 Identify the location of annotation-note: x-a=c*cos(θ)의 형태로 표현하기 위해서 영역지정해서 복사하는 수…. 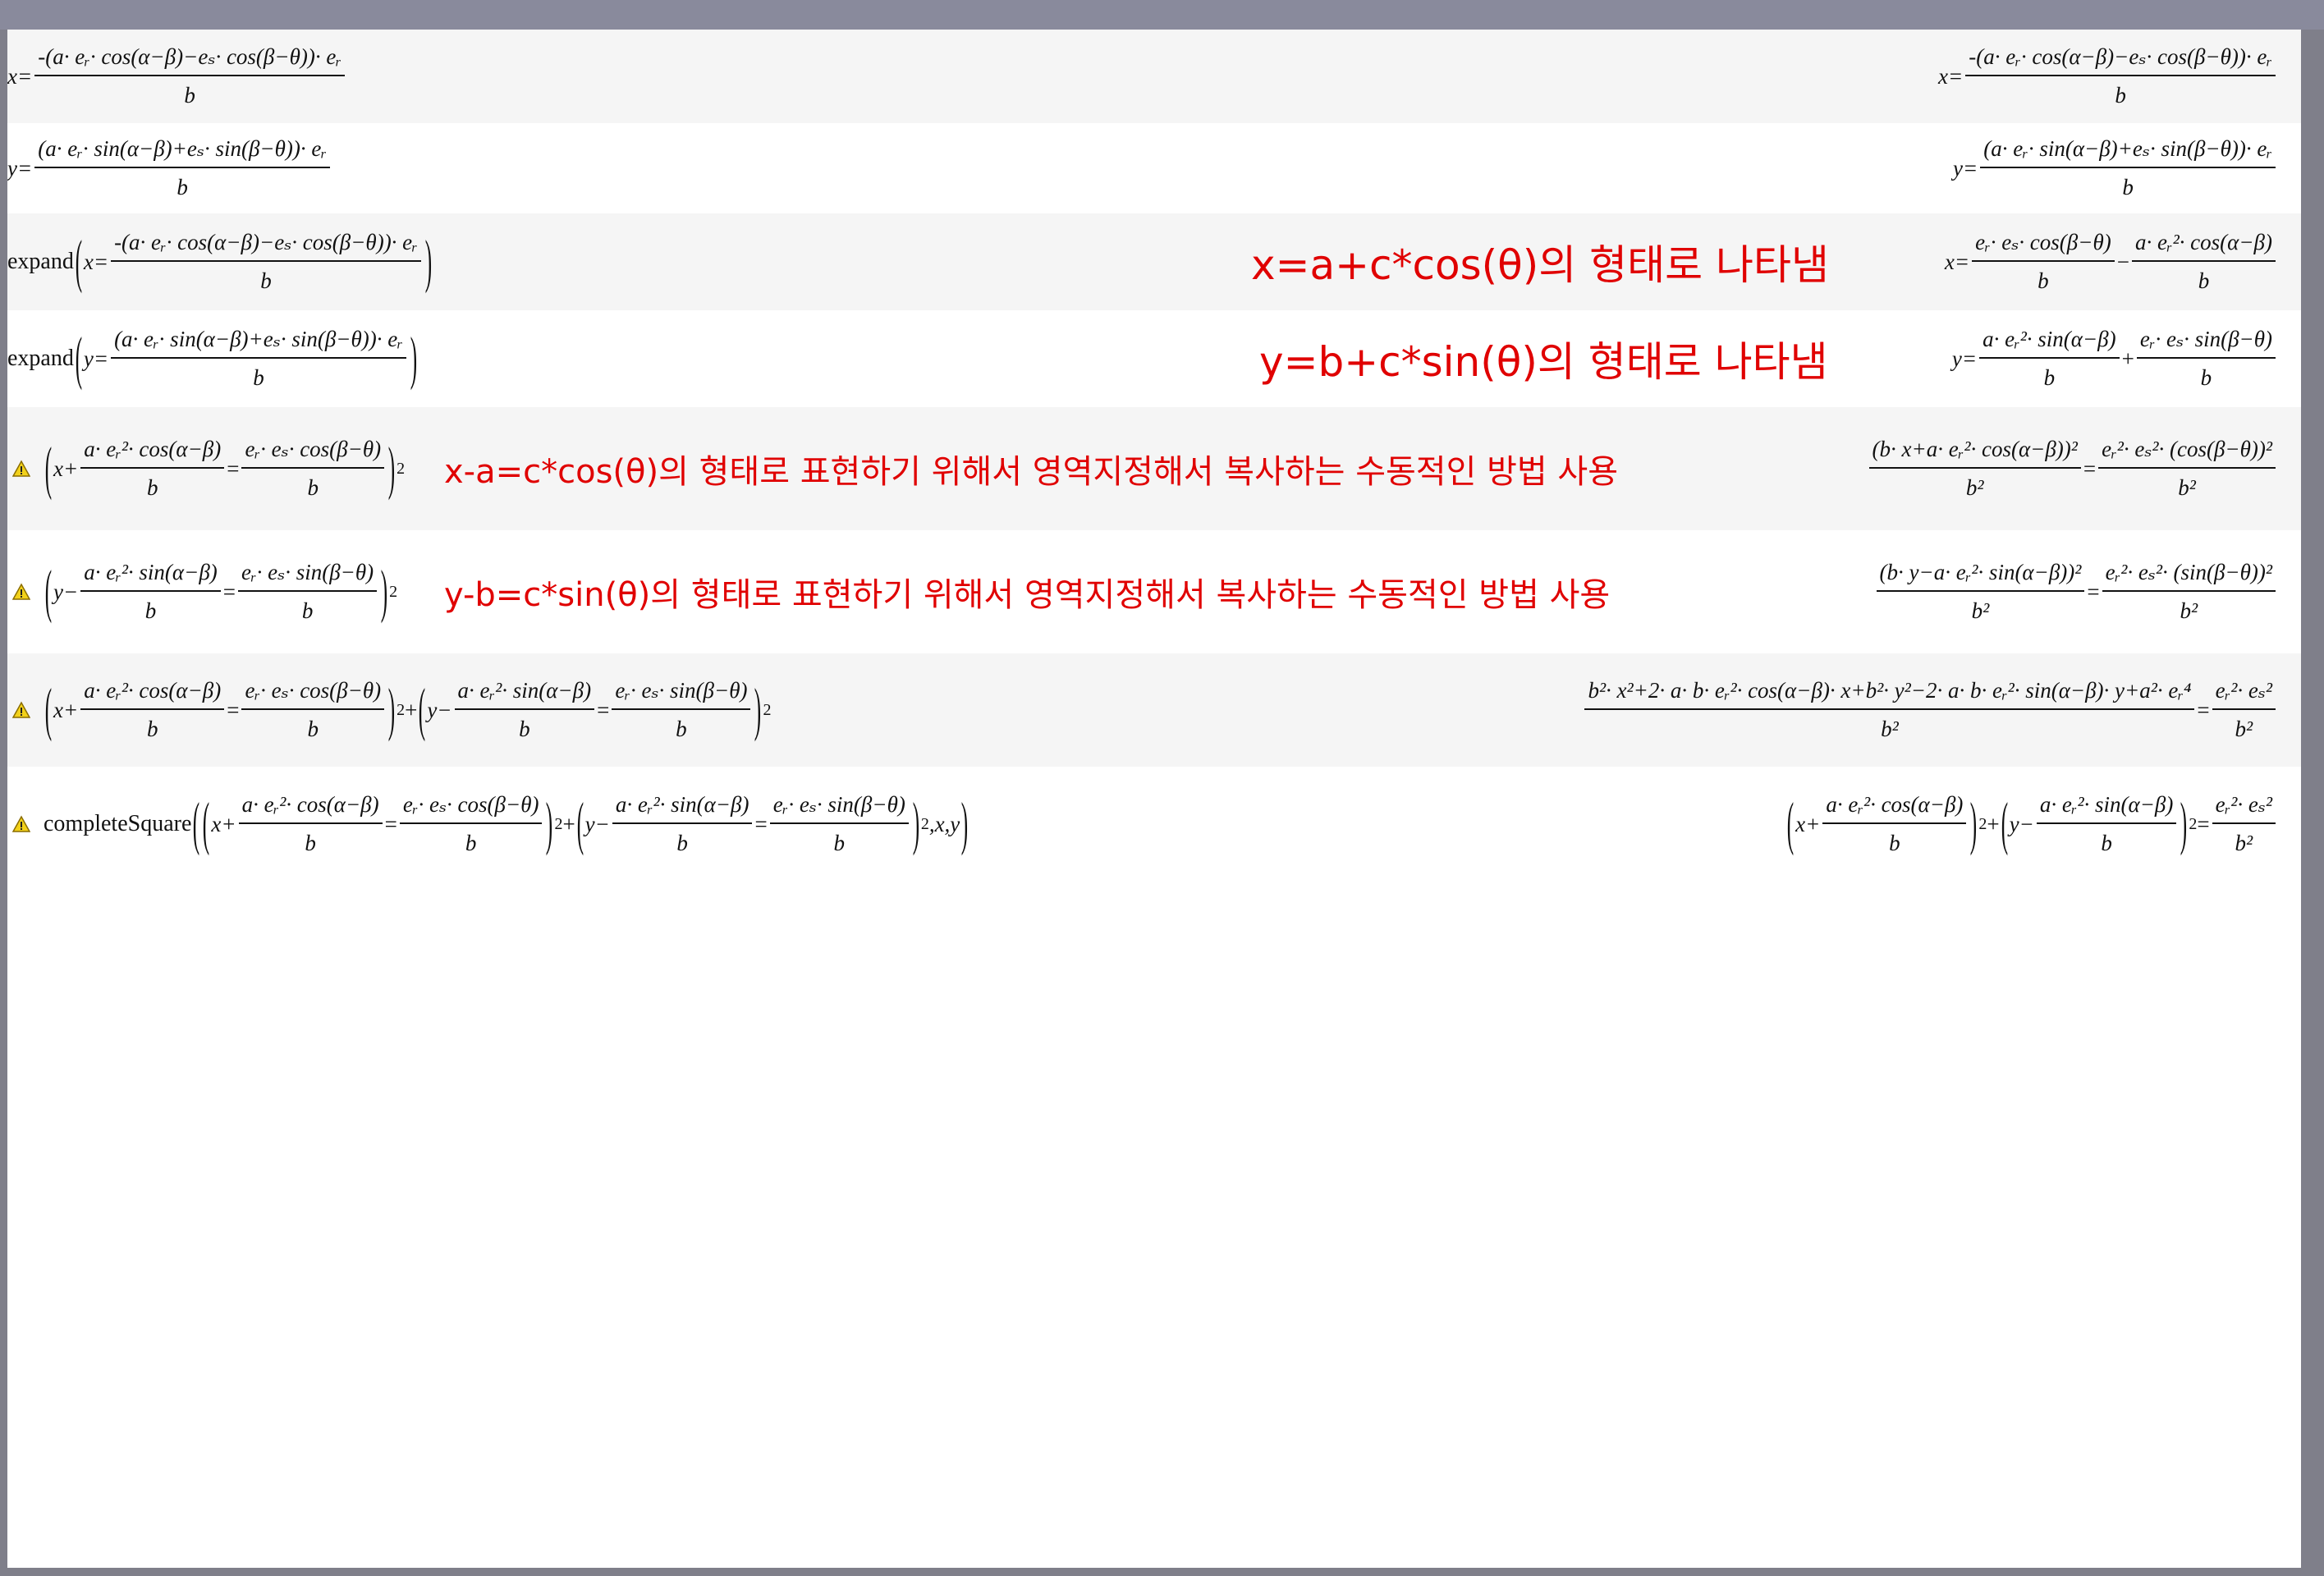
(1031, 472).